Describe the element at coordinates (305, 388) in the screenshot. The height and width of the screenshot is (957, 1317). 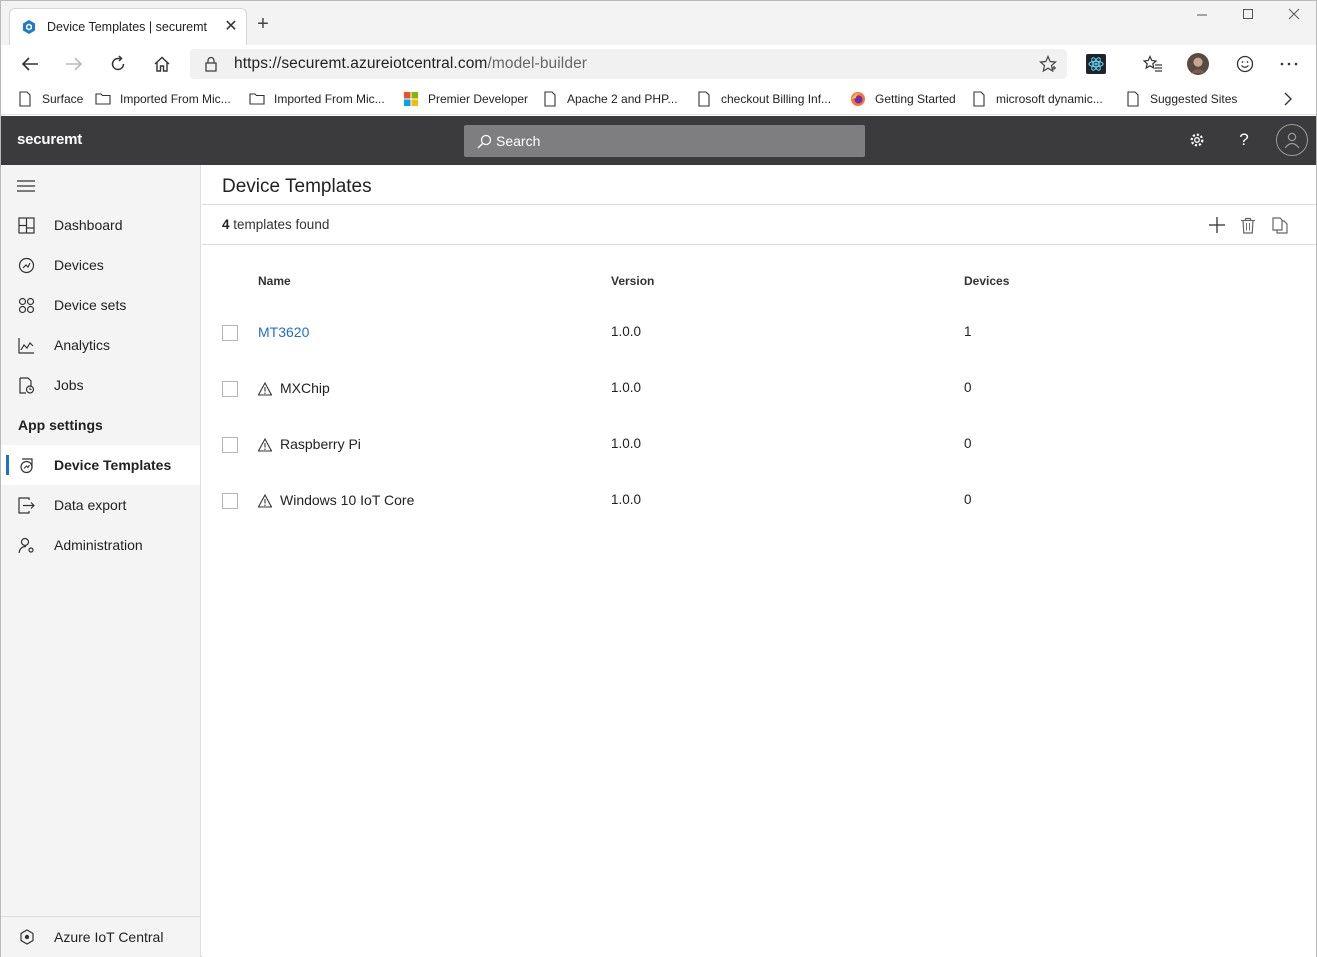
I see `template-name: MXChip` at that location.